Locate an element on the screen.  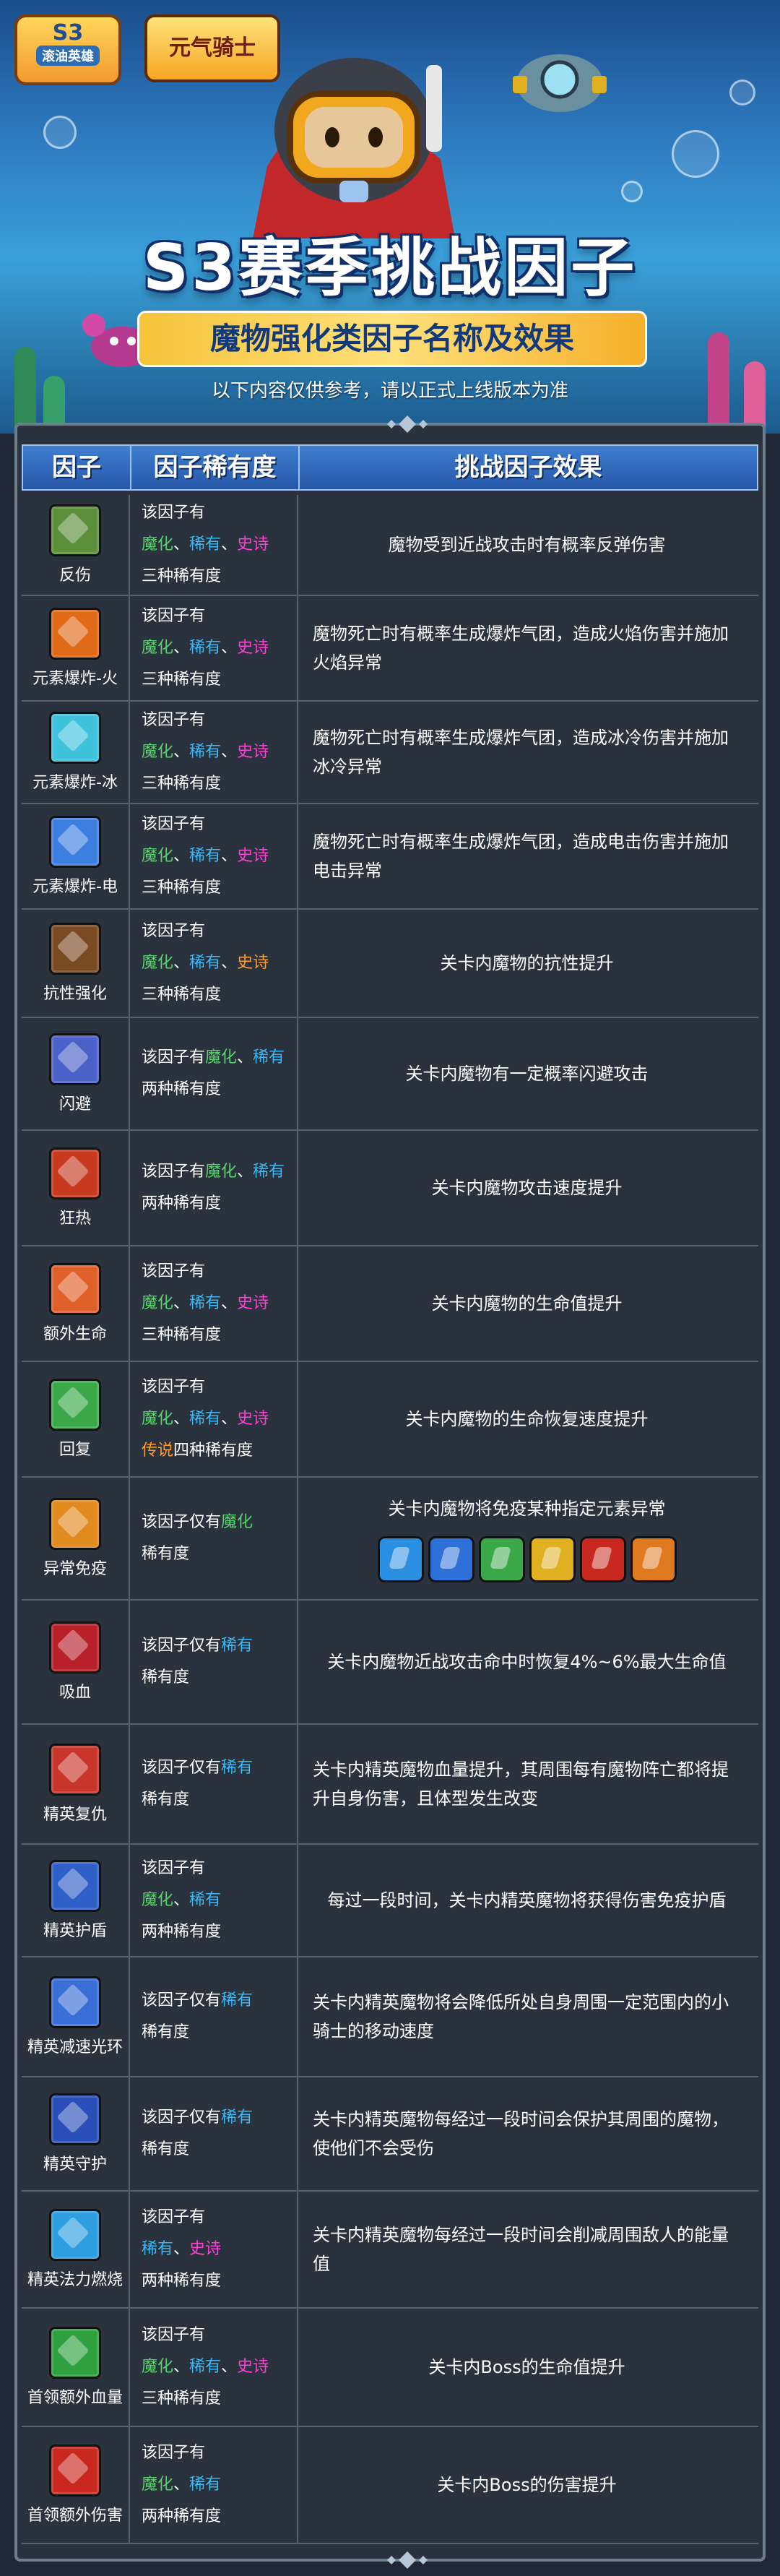
effect-cell: 每过一段时间，关卡内精英魔物将获得伤害免疫护盾 is located at coordinates (526, 1900).